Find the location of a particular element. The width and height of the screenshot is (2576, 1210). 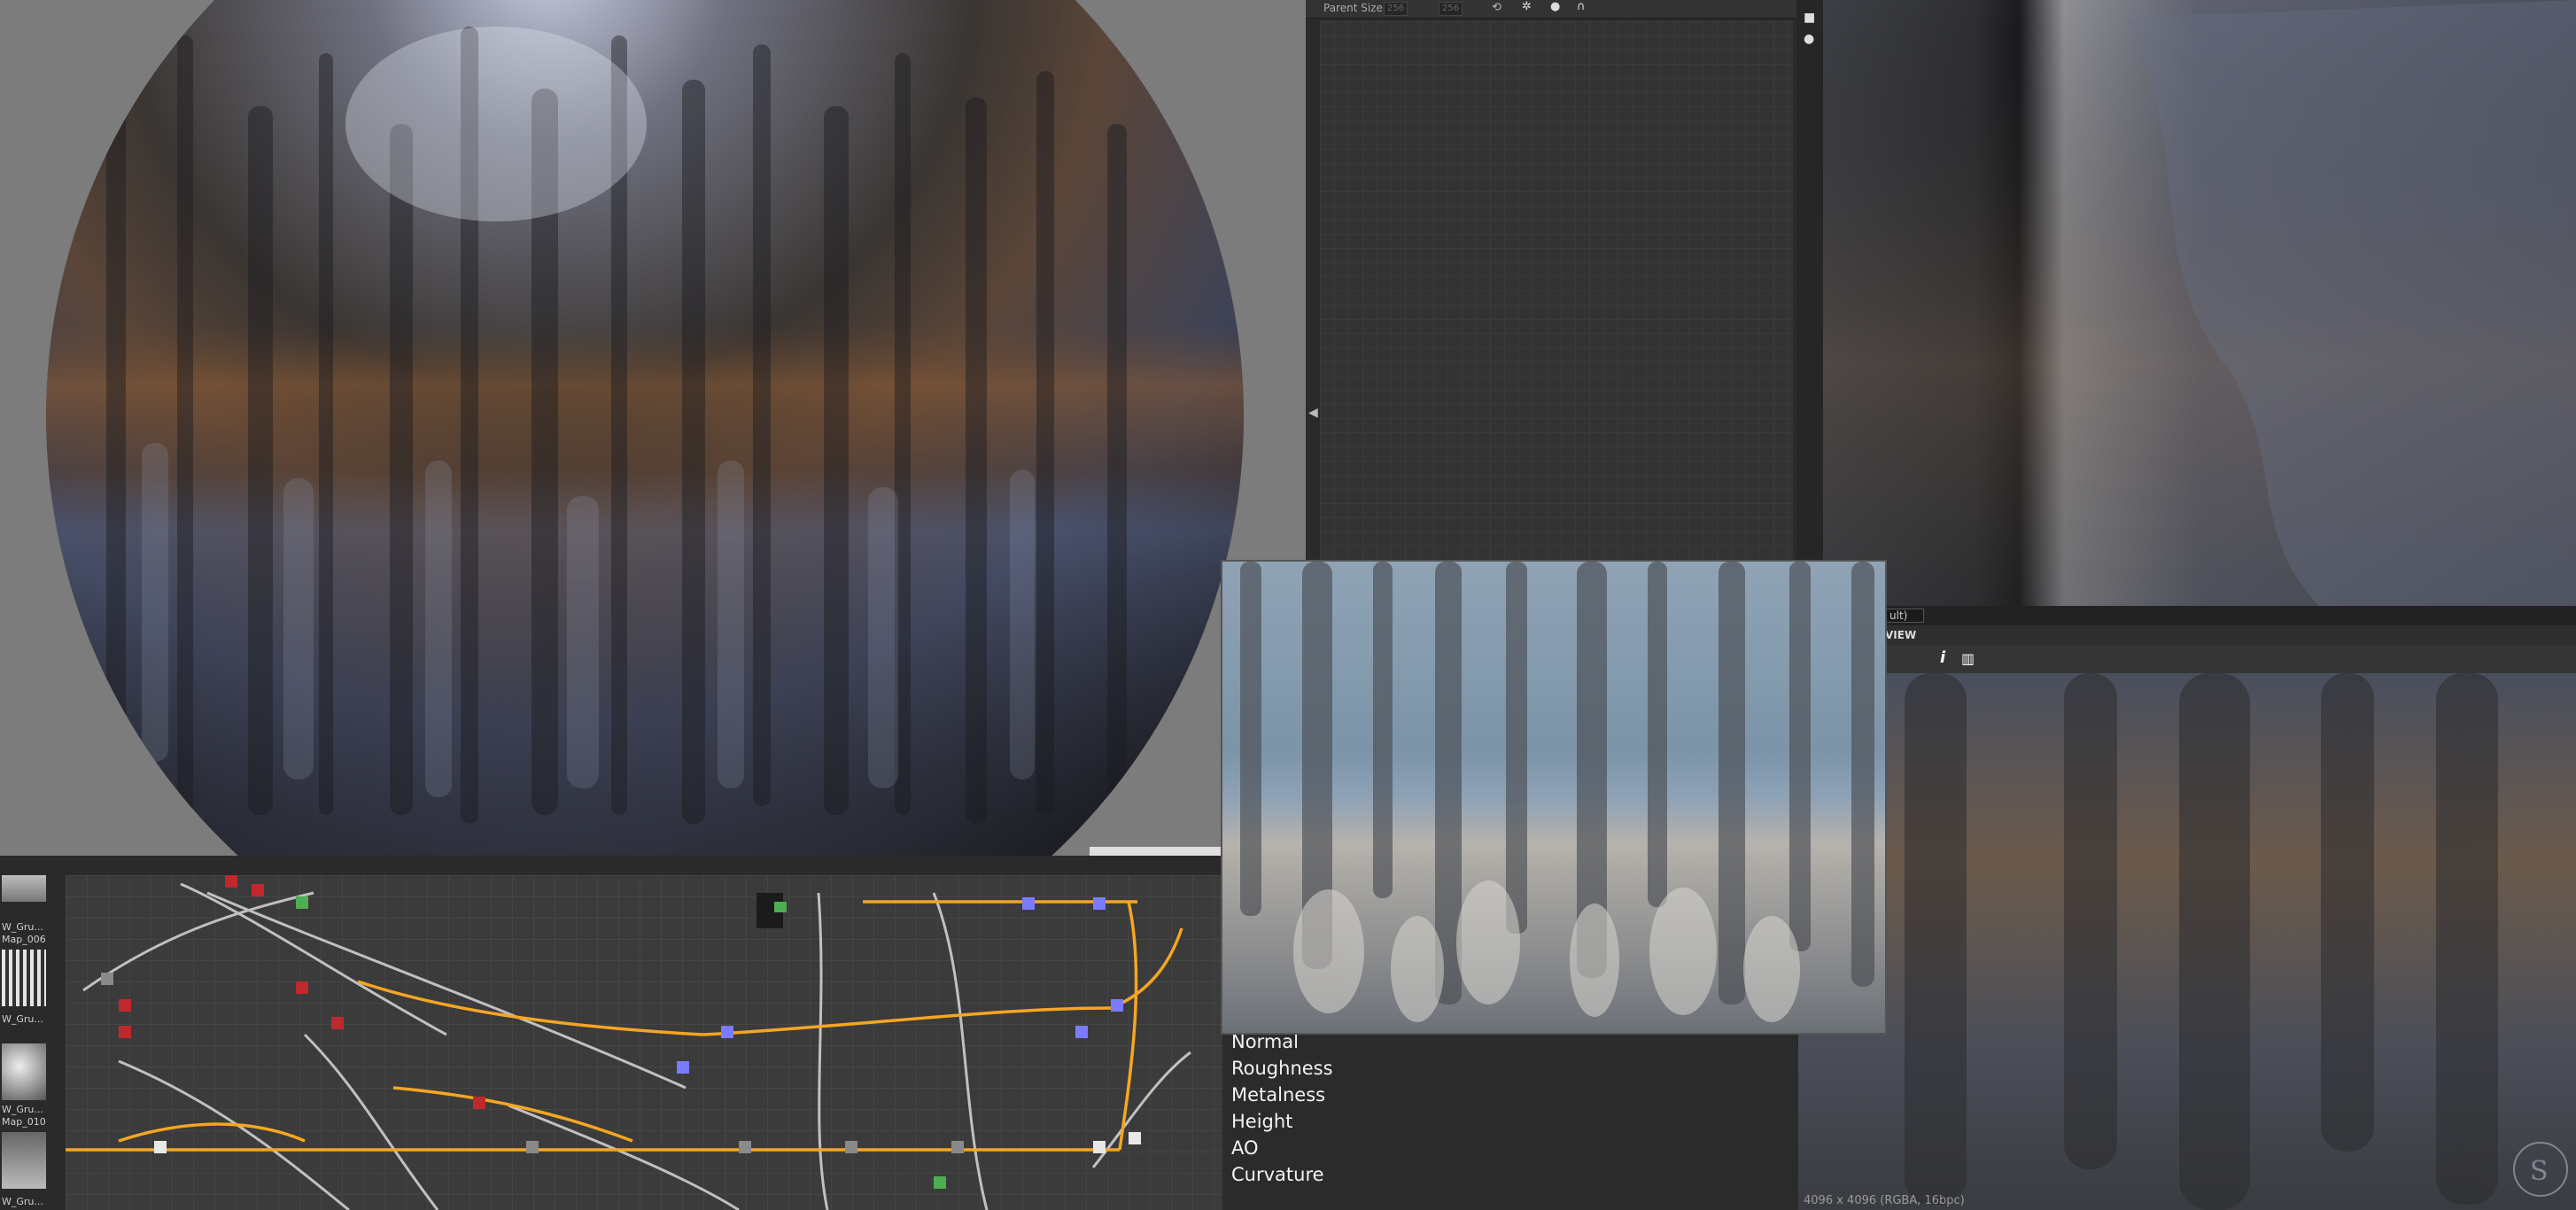

histogram-icon: ▥ is located at coordinates (1968, 659).